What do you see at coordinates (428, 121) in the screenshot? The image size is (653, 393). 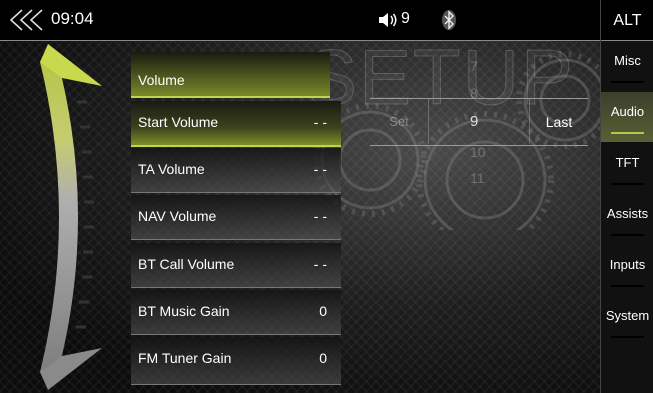 I see `picker-separator` at bounding box center [428, 121].